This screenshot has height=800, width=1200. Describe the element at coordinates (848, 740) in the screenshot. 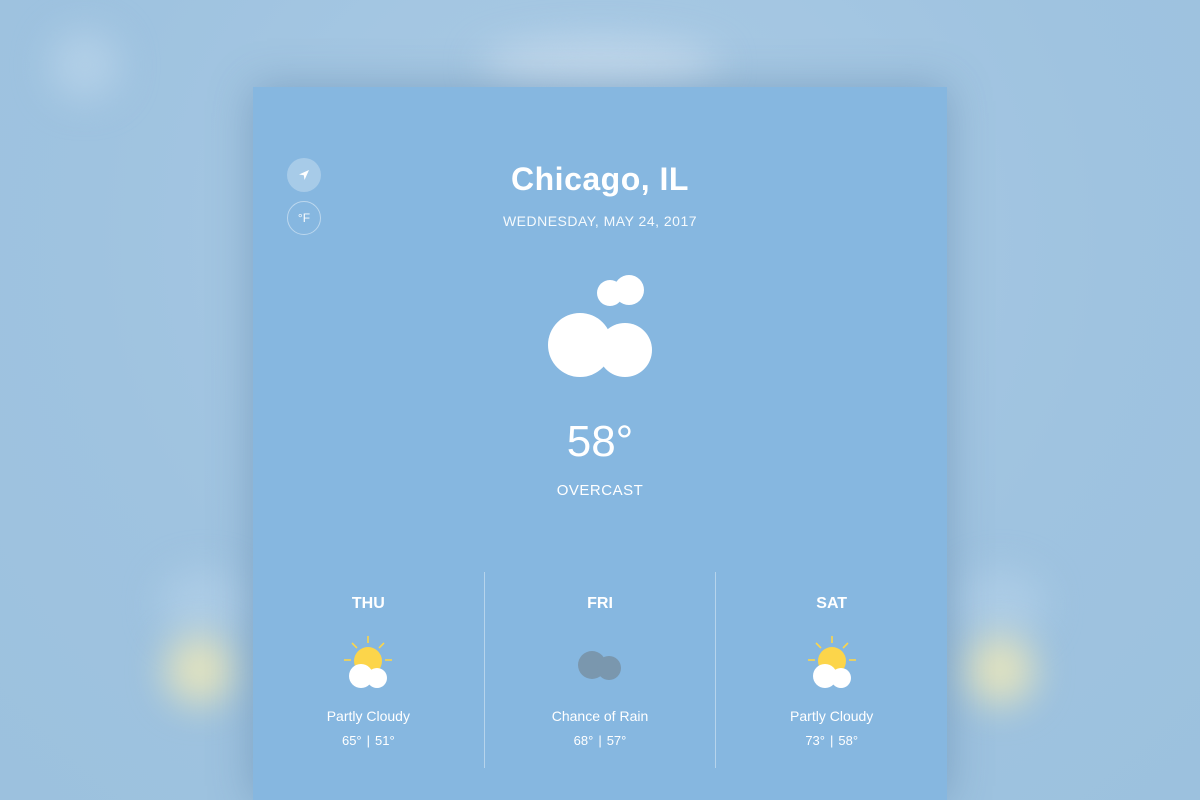

I see `forecast-low: 58°` at that location.